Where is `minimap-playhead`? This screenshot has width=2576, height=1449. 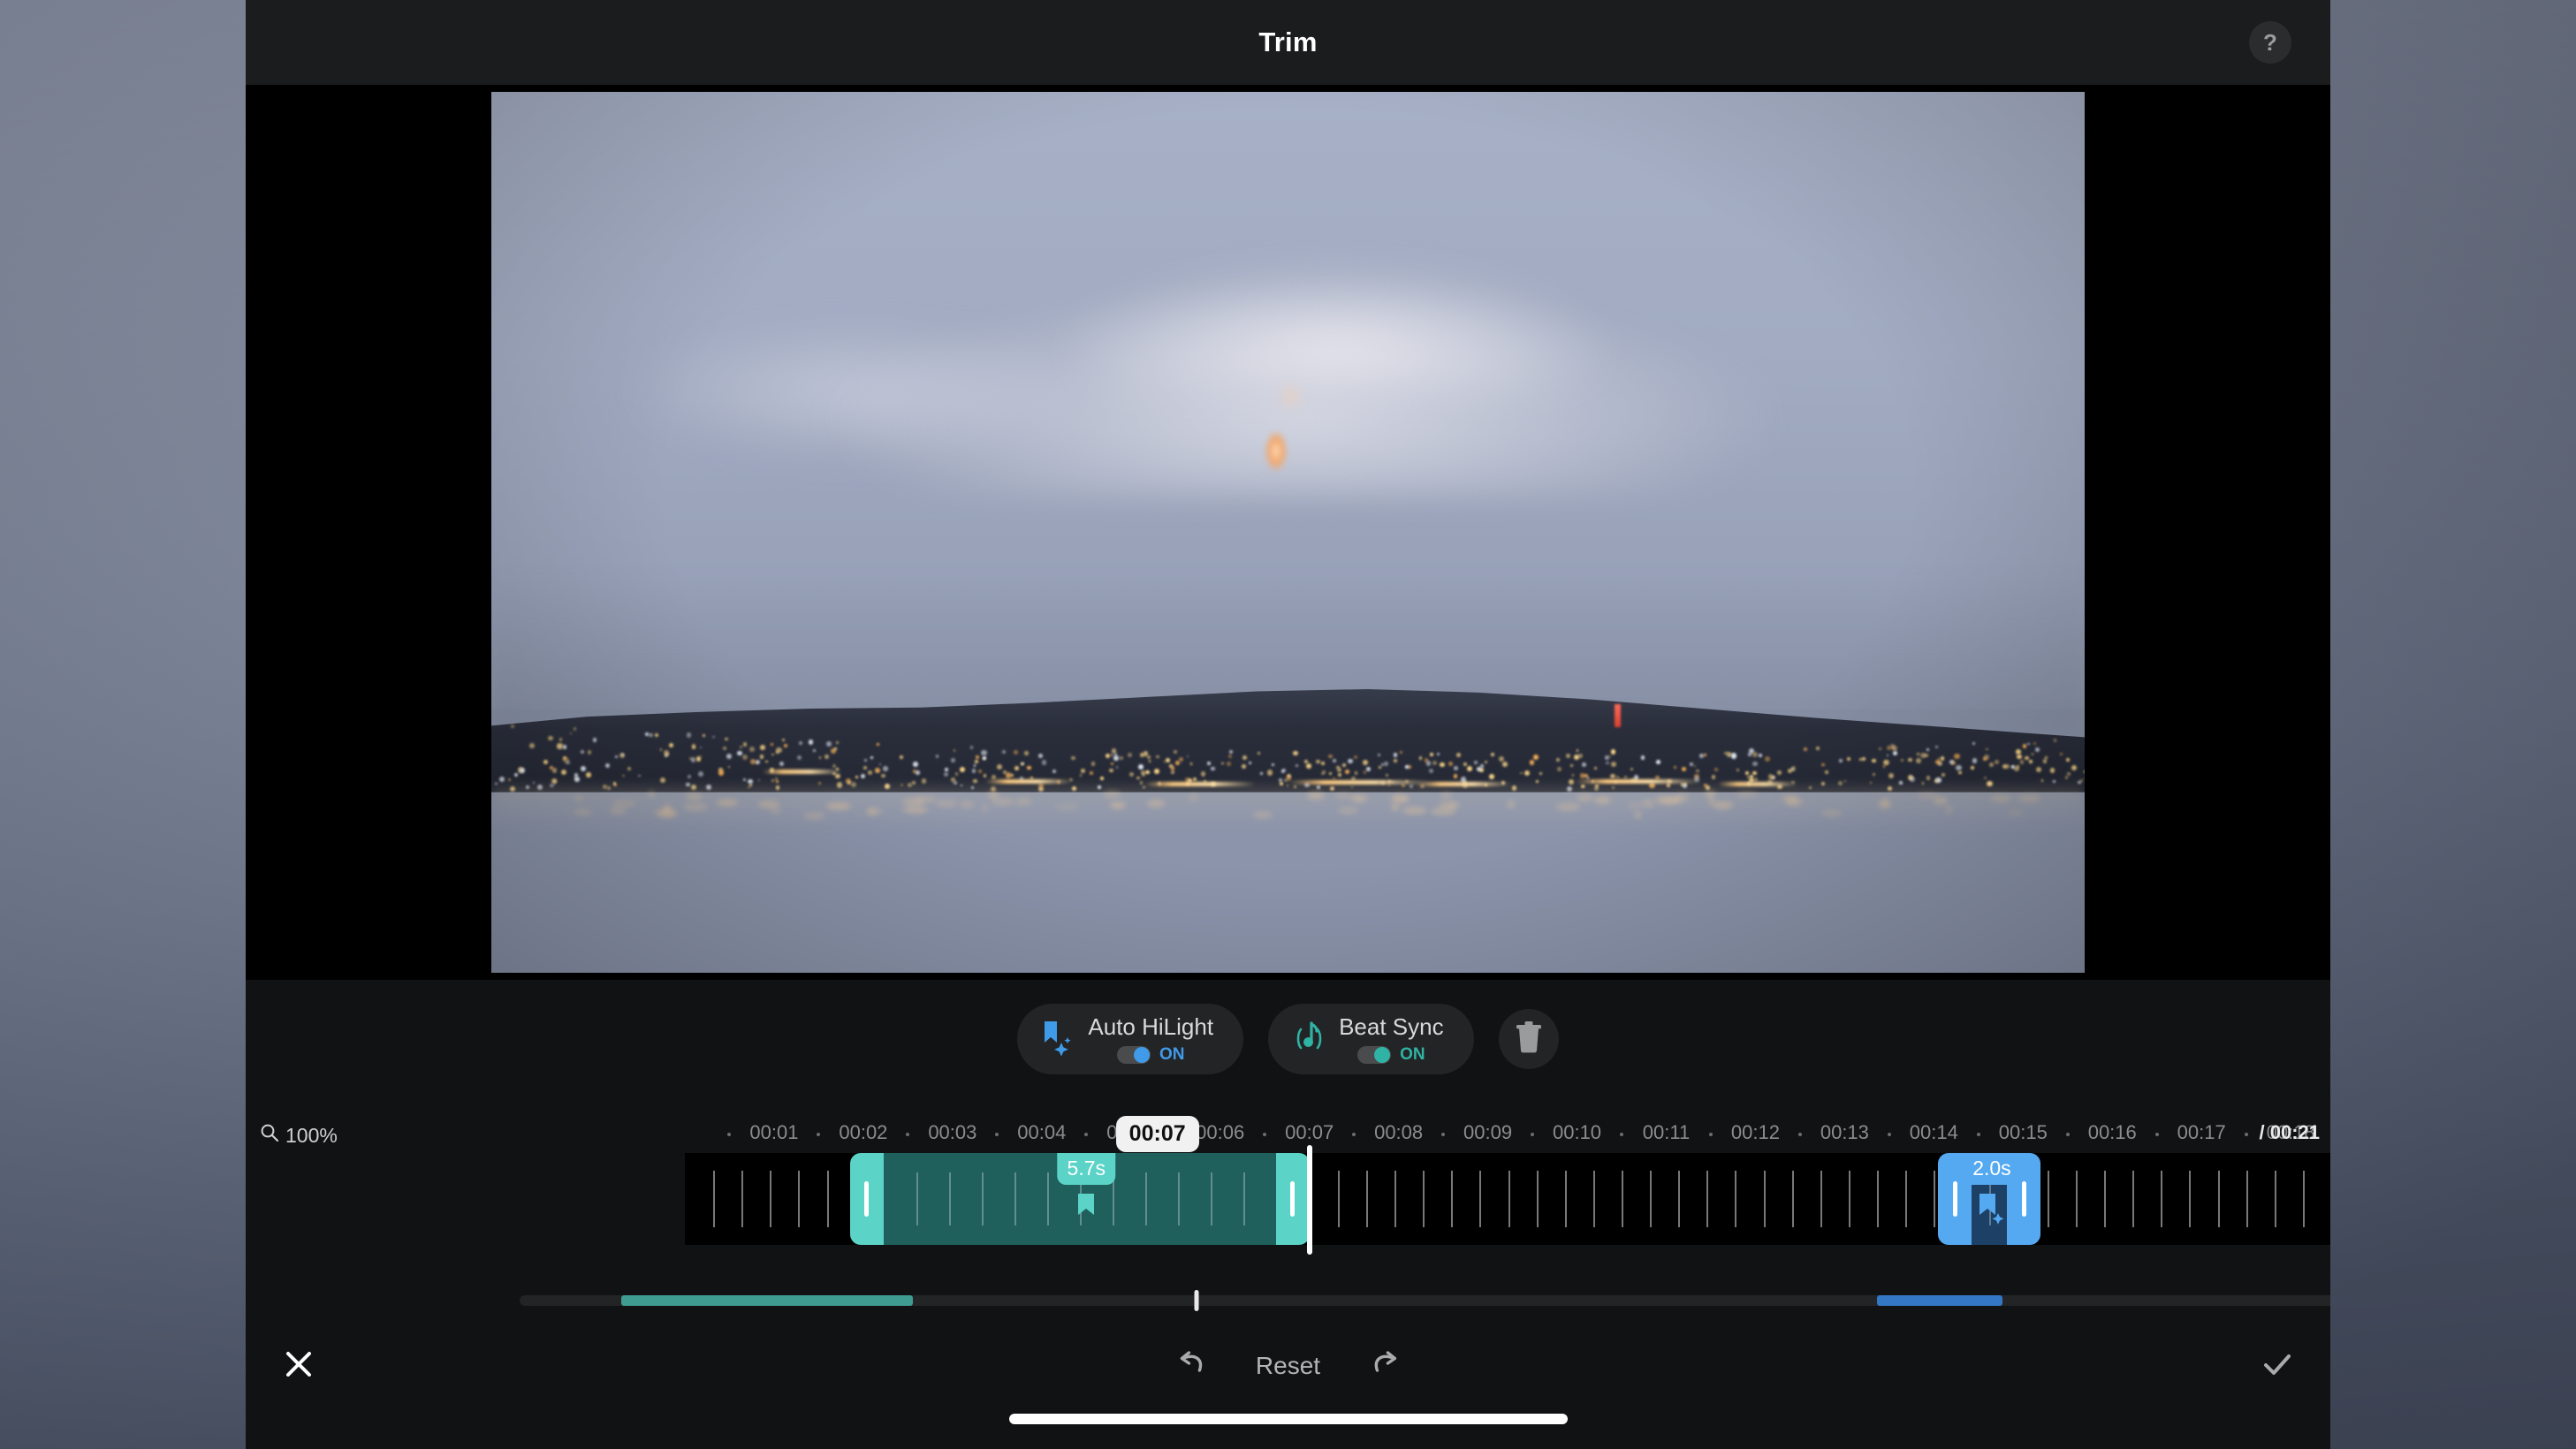 minimap-playhead is located at coordinates (1196, 1300).